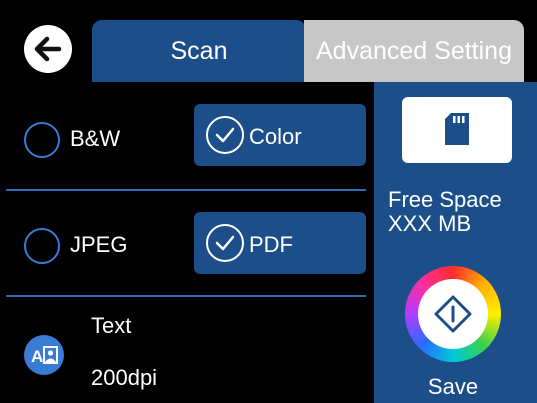 This screenshot has width=537, height=403. What do you see at coordinates (95, 138) in the screenshot?
I see `bw-label: B&W` at bounding box center [95, 138].